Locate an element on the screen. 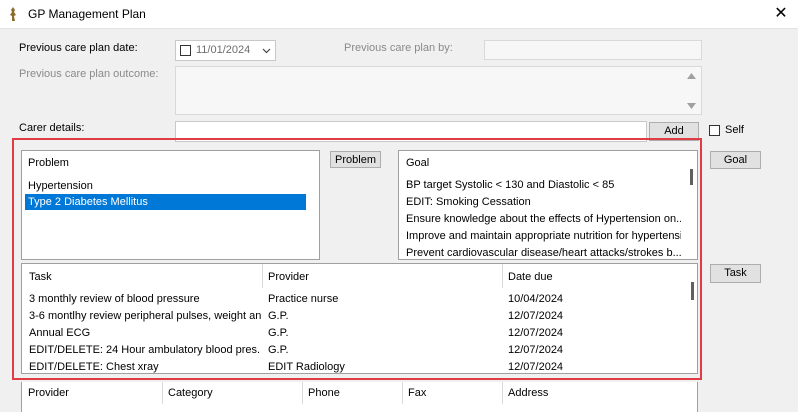  prev-care-plan-outcome-field is located at coordinates (438, 90).